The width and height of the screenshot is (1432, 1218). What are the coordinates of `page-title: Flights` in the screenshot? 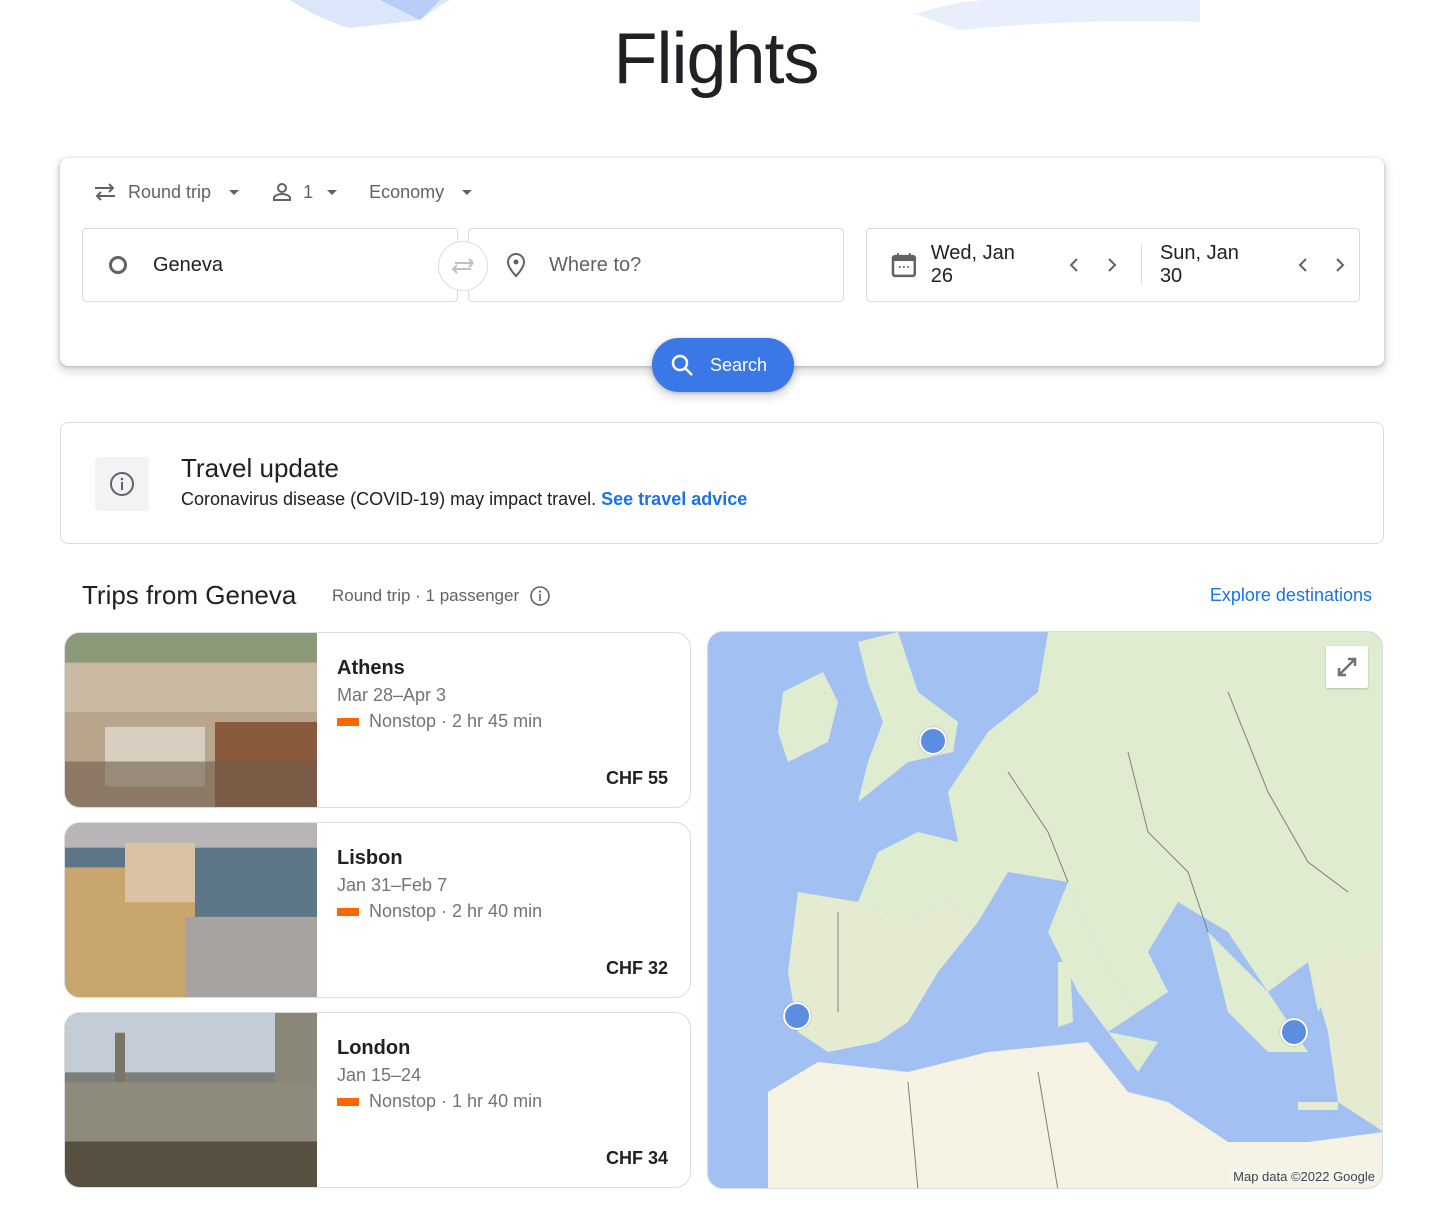 It's located at (716, 59).